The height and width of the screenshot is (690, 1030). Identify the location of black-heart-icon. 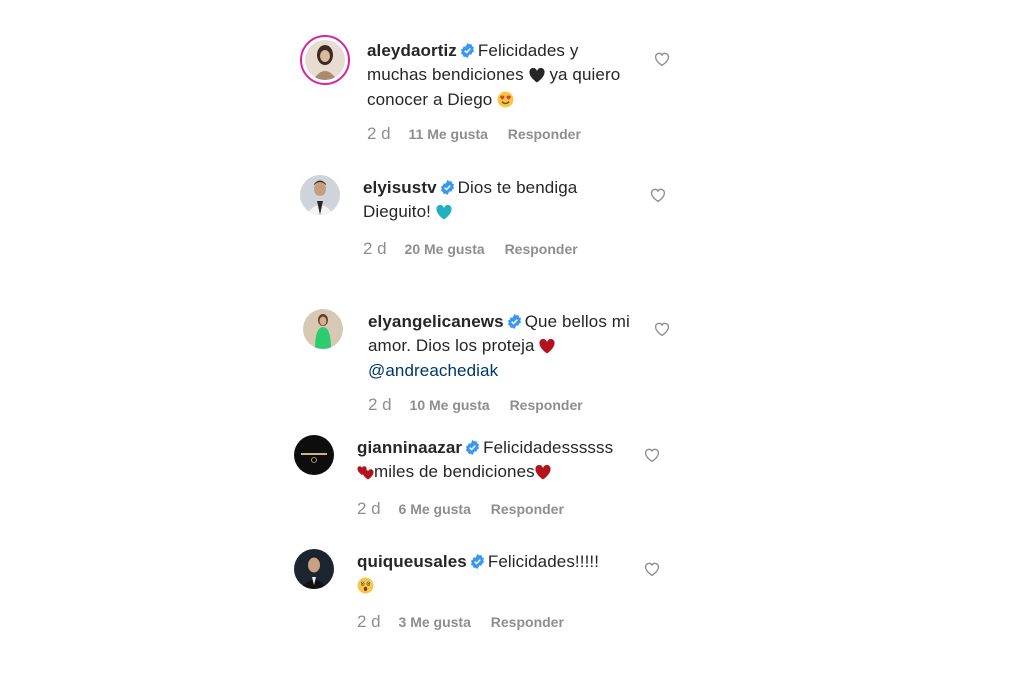
(537, 78).